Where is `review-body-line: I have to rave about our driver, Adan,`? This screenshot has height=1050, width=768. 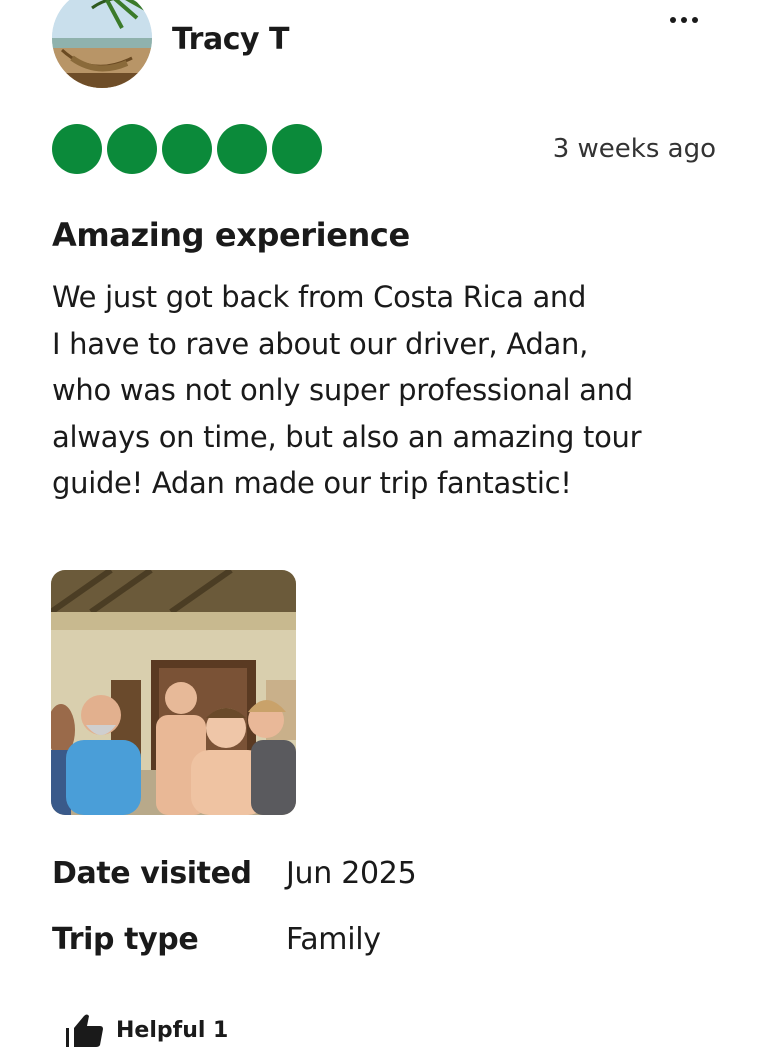
review-body-line: I have to rave about our driver, Adan, is located at coordinates (320, 343).